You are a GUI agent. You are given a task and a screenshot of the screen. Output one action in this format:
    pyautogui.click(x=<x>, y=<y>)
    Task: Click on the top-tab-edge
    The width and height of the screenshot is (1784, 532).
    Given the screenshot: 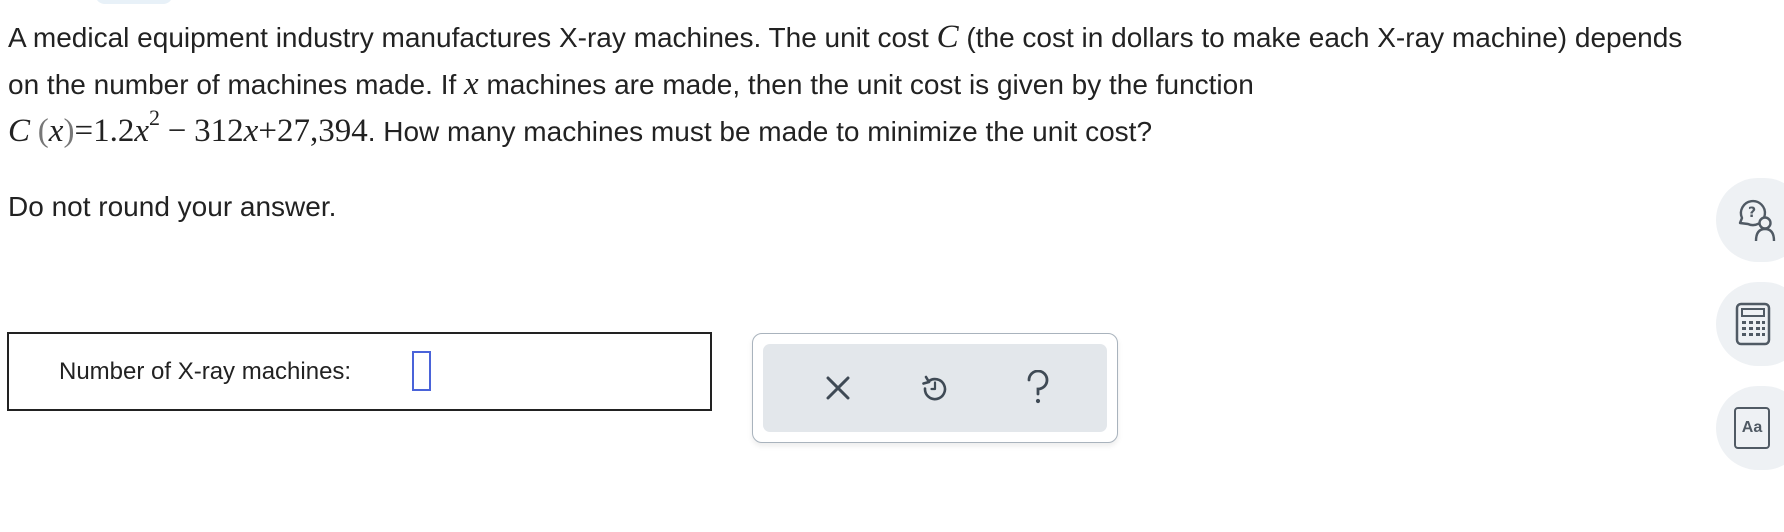 What is the action you would take?
    pyautogui.click(x=134, y=2)
    